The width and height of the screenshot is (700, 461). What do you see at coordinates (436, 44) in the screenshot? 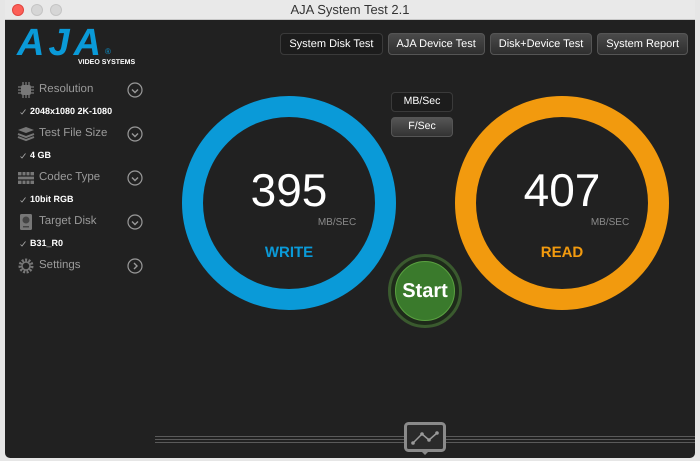
I see `tab: AJA Device Test` at bounding box center [436, 44].